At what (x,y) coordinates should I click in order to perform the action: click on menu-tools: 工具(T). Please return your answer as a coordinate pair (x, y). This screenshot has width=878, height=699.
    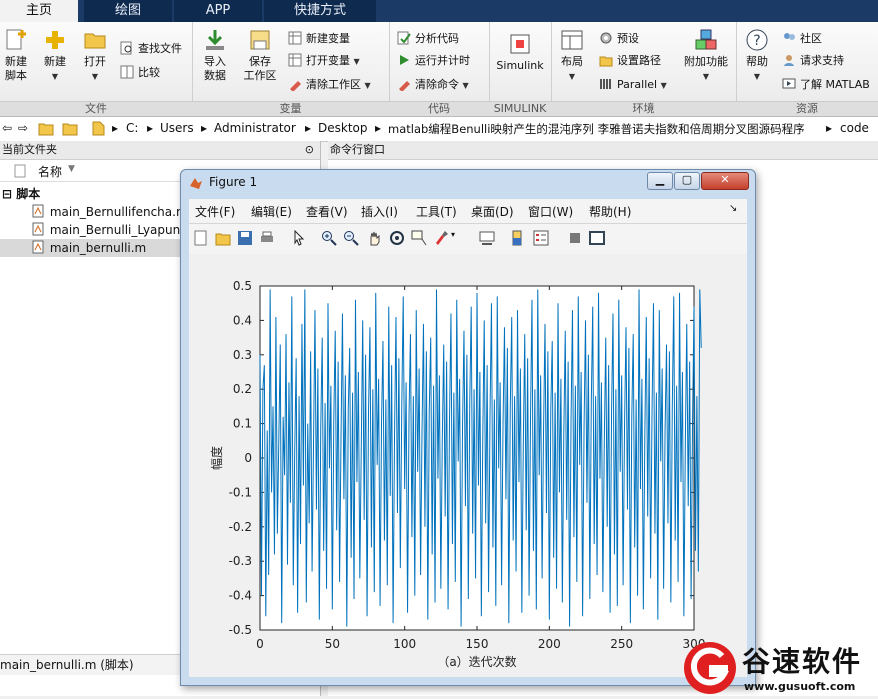
    Looking at the image, I should click on (436, 211).